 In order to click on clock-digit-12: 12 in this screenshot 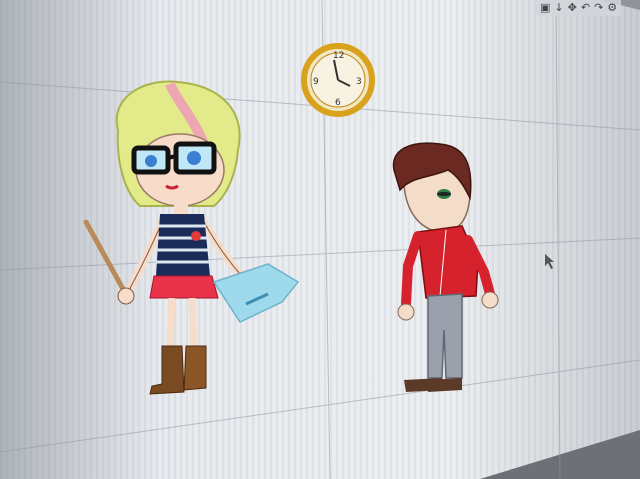, I will do `click(338, 56)`.